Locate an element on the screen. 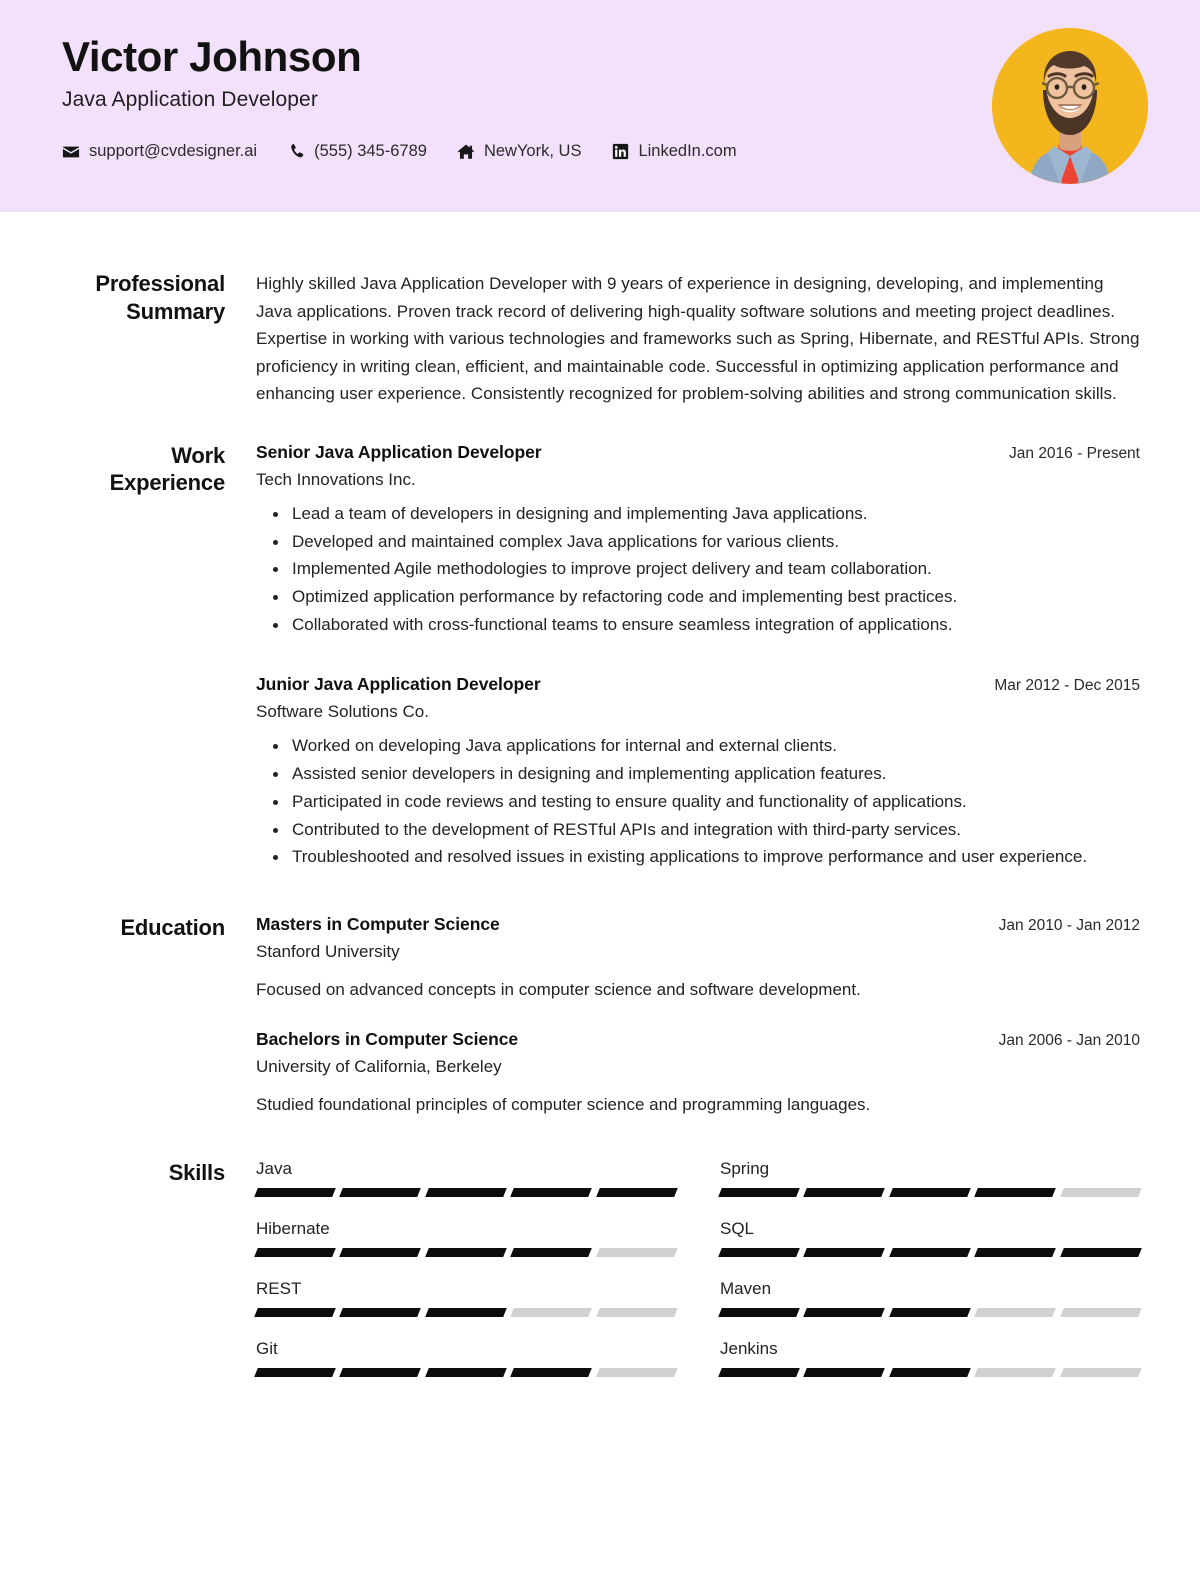  avatar-photo is located at coordinates (1070, 106).